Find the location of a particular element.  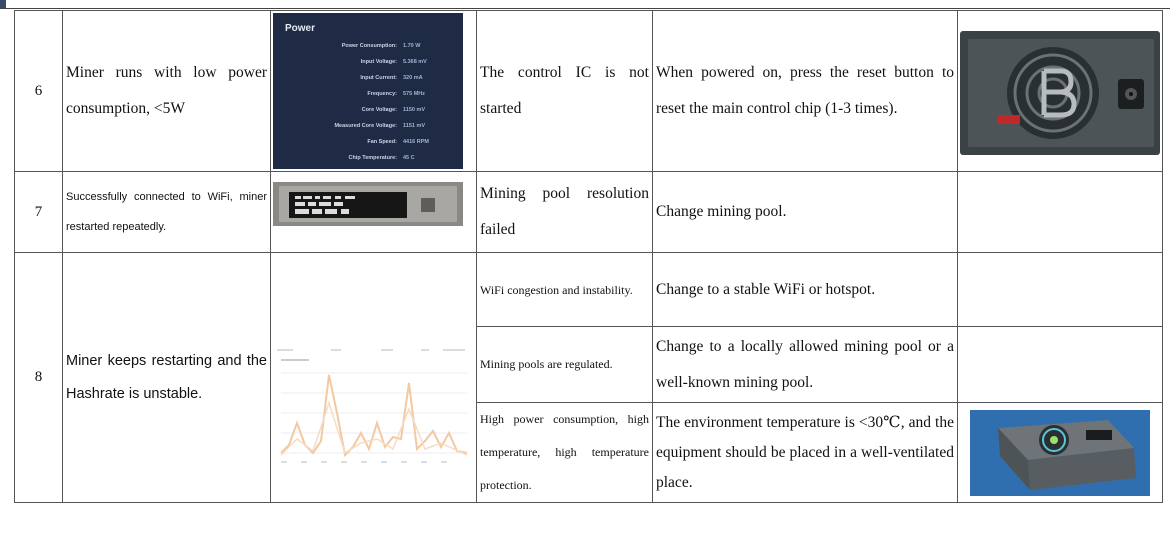

row-number: 6 is located at coordinates (38, 91).